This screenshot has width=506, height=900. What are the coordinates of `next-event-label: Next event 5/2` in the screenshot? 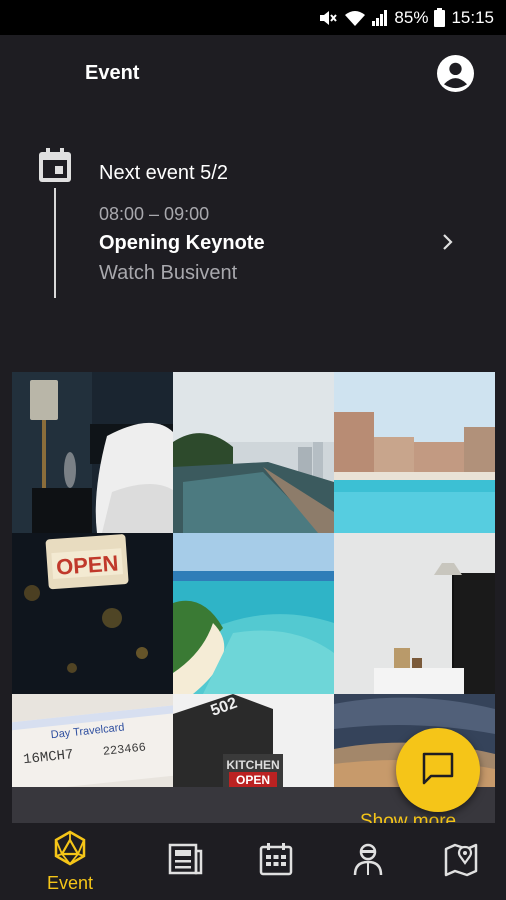 It's located at (163, 173).